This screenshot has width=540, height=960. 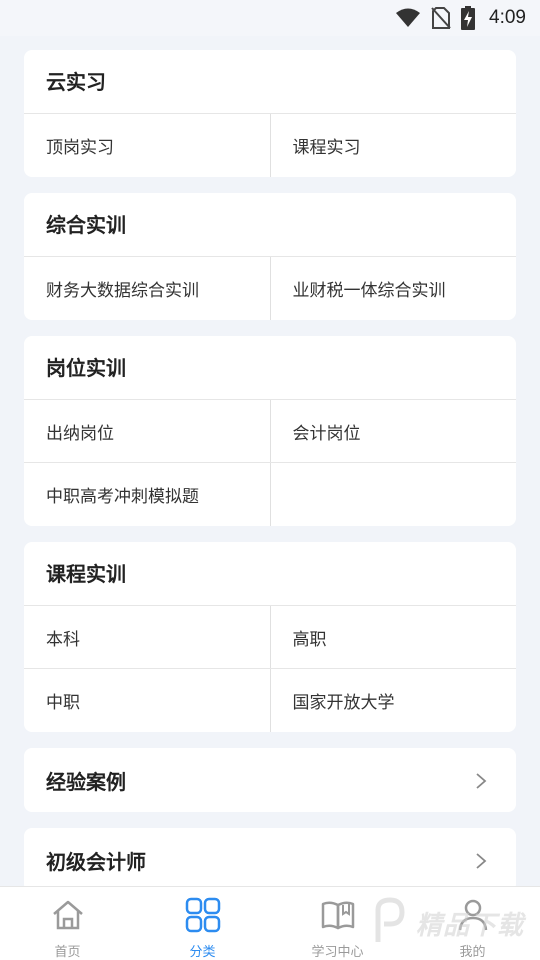 I want to click on section-item: 财务大数据综合实训, so click(x=147, y=288).